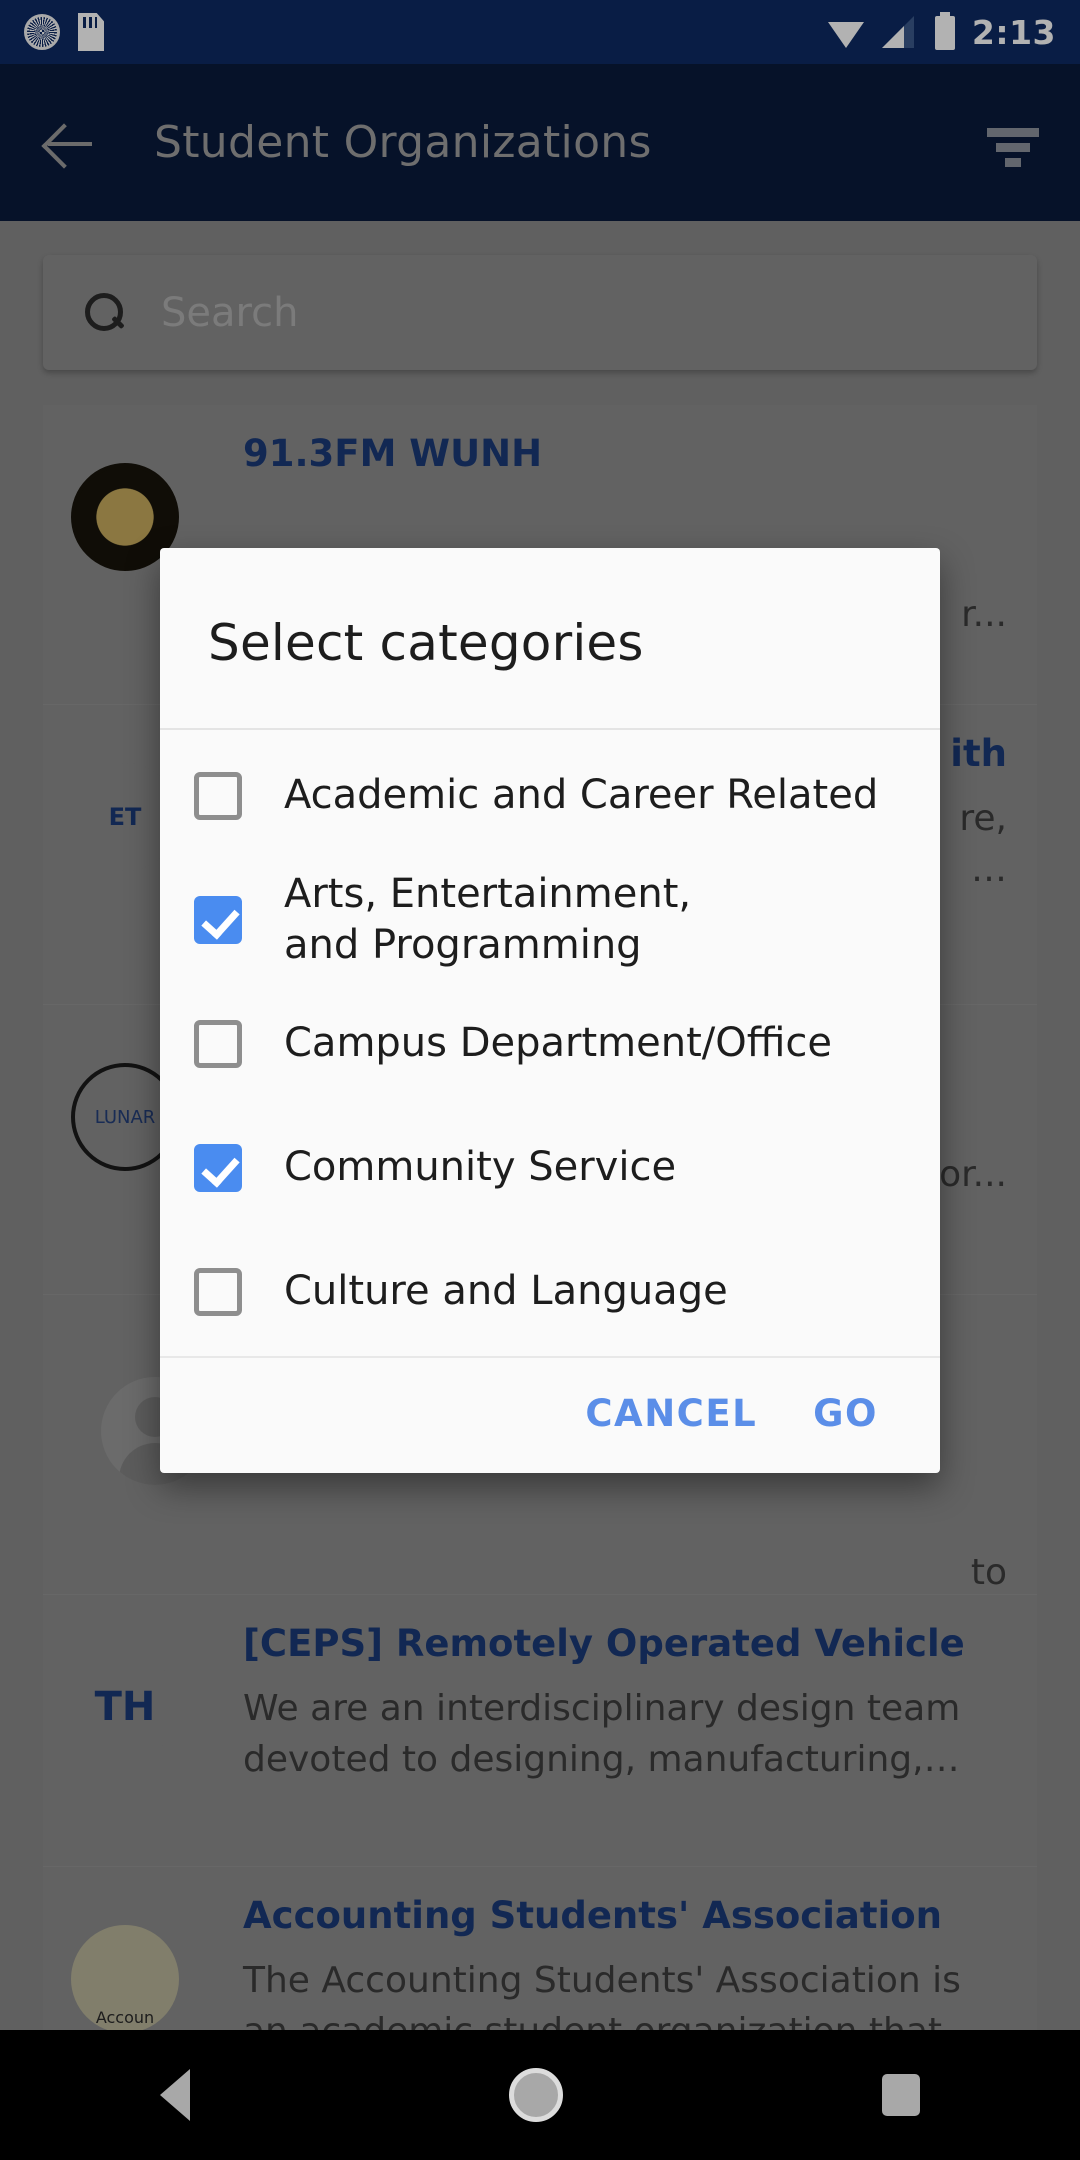 This screenshot has height=2160, width=1080. What do you see at coordinates (901, 2095) in the screenshot?
I see `nav-recents-icon` at bounding box center [901, 2095].